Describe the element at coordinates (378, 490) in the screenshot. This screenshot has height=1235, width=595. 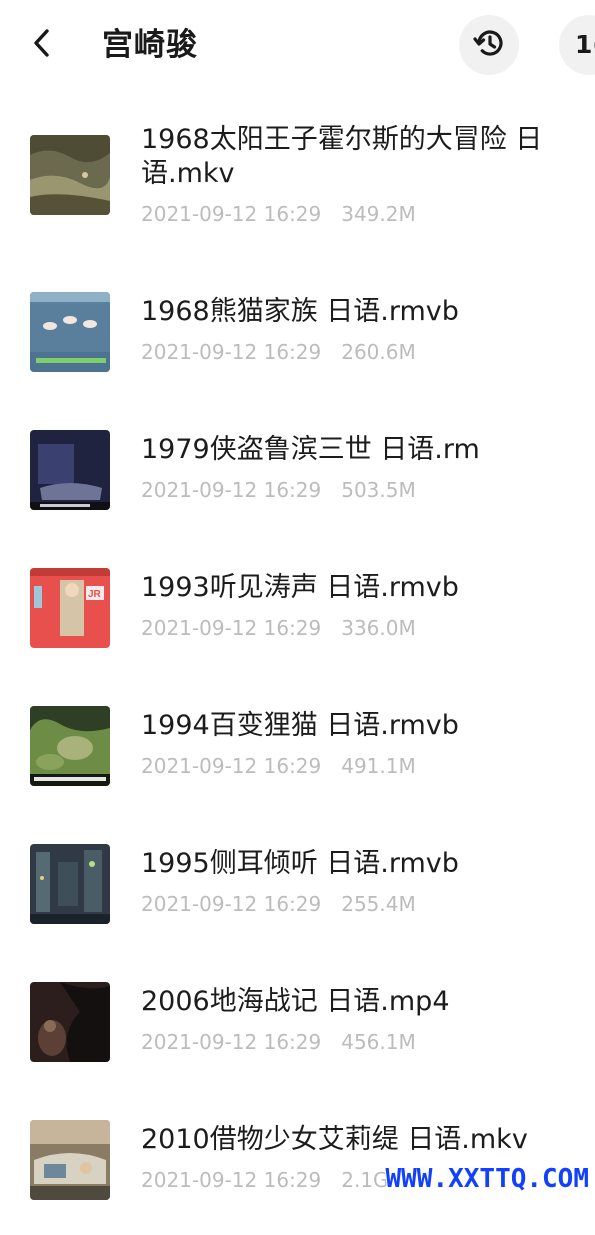
I see `file-size: 503.5M` at that location.